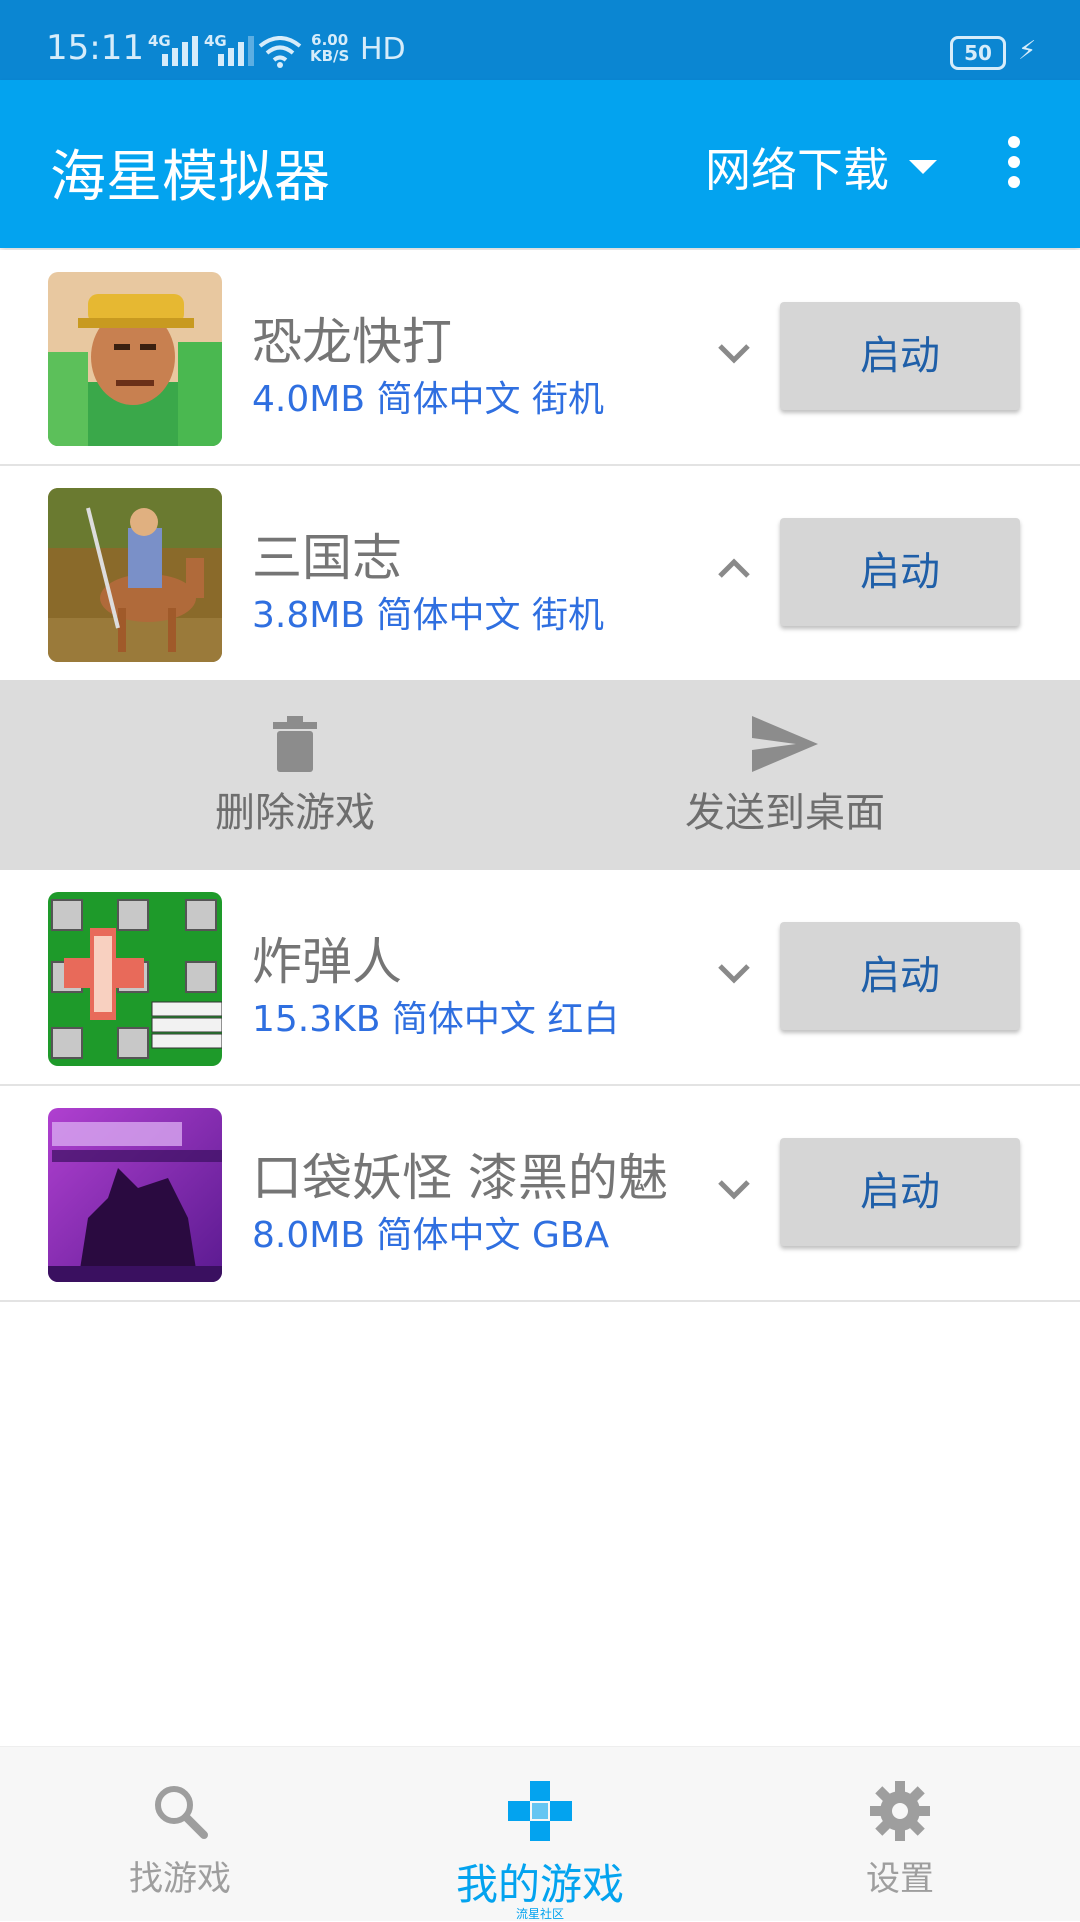  What do you see at coordinates (327, 962) in the screenshot?
I see `game-title: 炸弹人` at bounding box center [327, 962].